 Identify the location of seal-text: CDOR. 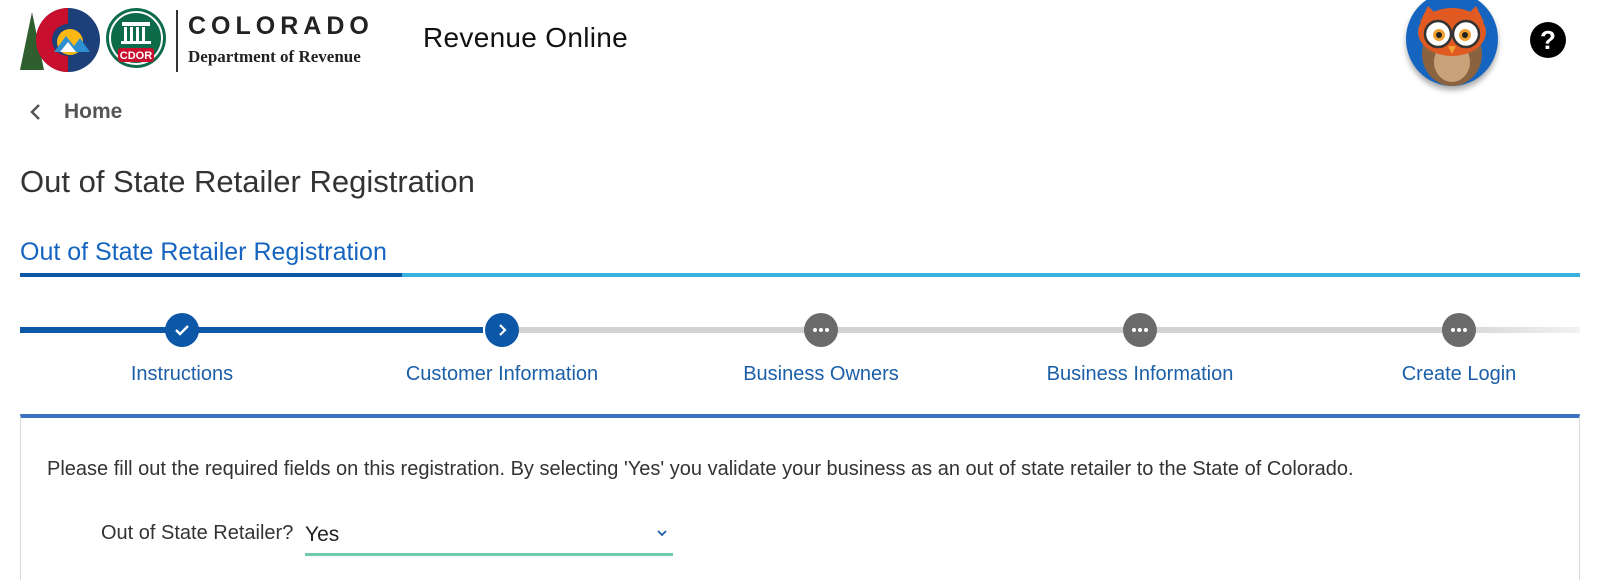
(136, 56).